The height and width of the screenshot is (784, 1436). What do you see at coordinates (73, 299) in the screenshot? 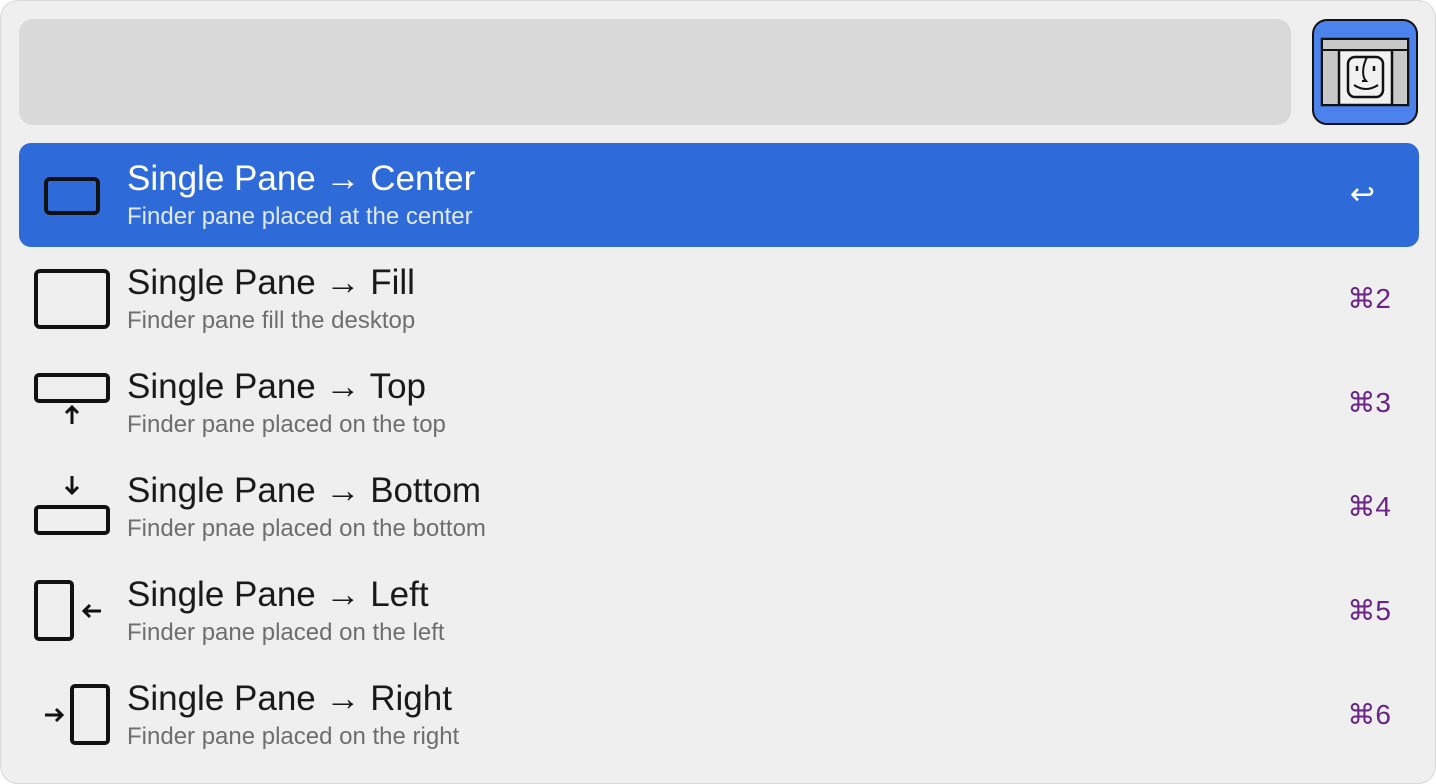
I see `pane-fill-icon` at bounding box center [73, 299].